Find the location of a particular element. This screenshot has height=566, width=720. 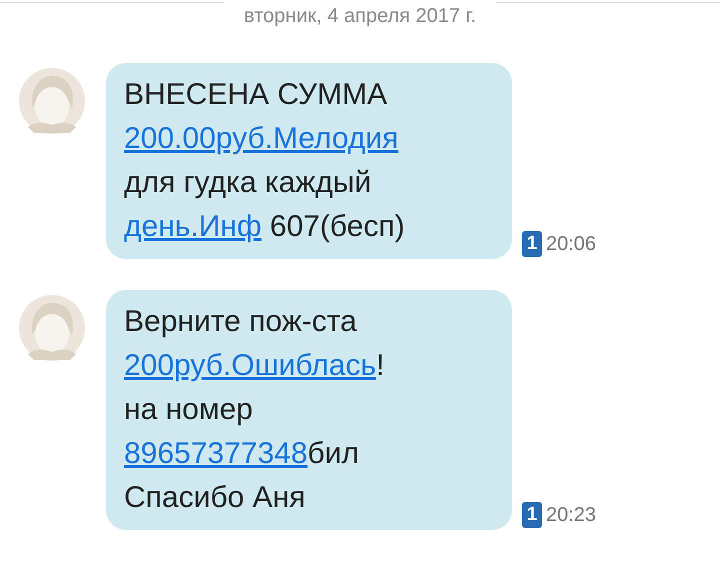

date-header: вторник, 4 апреля 2017 г. is located at coordinates (360, 16).